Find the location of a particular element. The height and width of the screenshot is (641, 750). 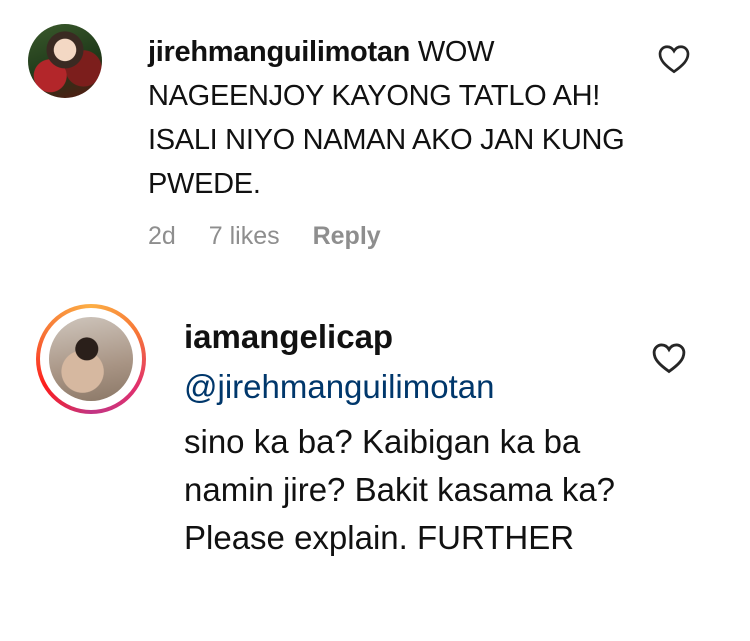

story-ring-gap is located at coordinates (91, 359).